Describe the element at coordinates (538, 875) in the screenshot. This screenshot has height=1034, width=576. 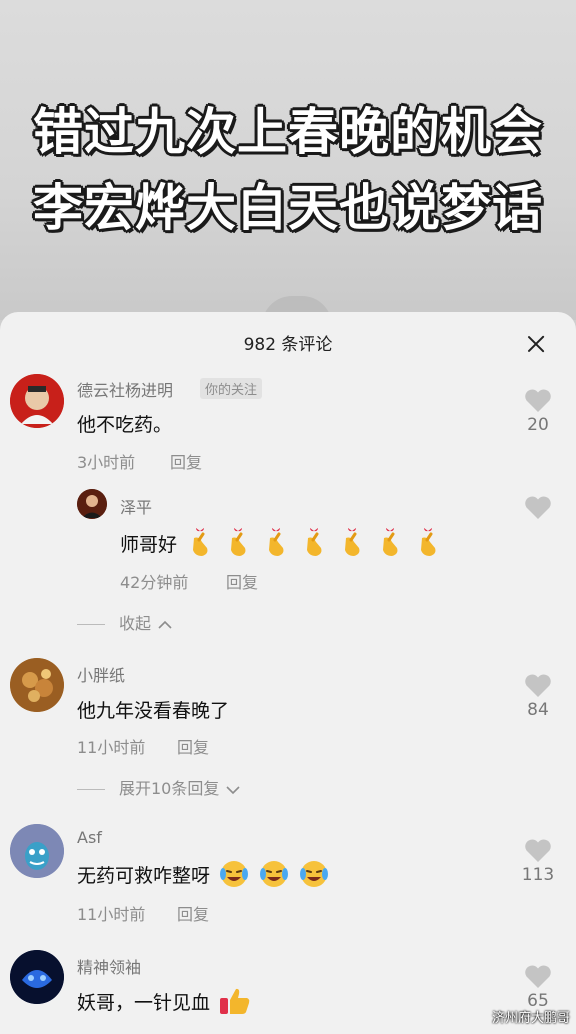
I see `like-count: 113` at that location.